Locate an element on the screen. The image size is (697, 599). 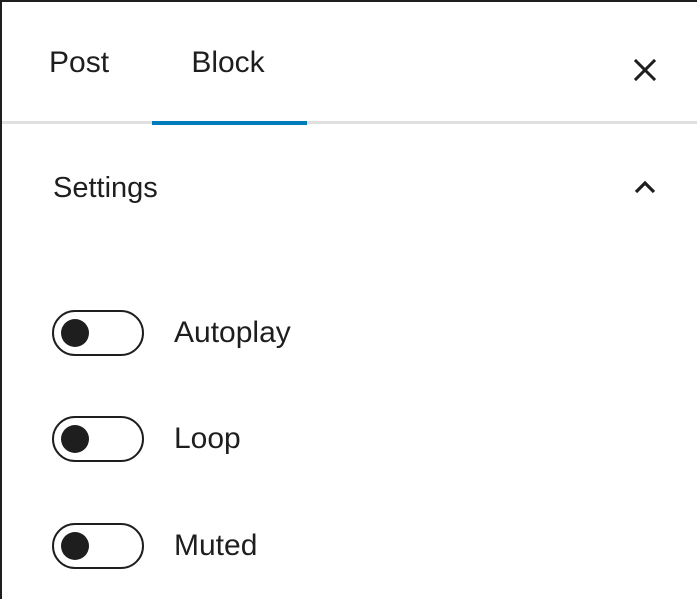
close-button is located at coordinates (645, 70).